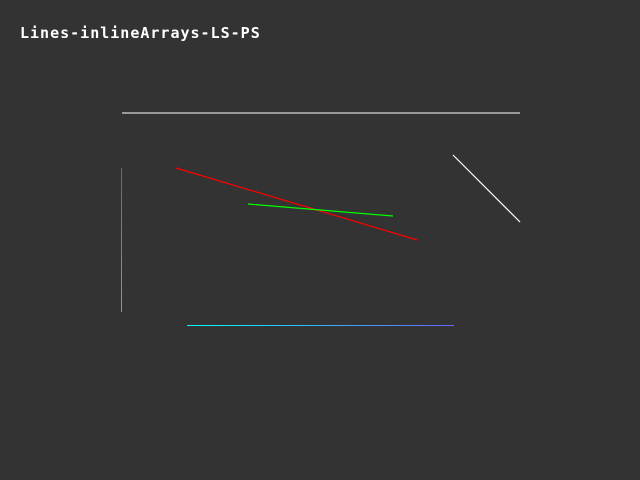  Describe the element at coordinates (486, 188) in the screenshot. I see `diagonal-white-line` at that location.